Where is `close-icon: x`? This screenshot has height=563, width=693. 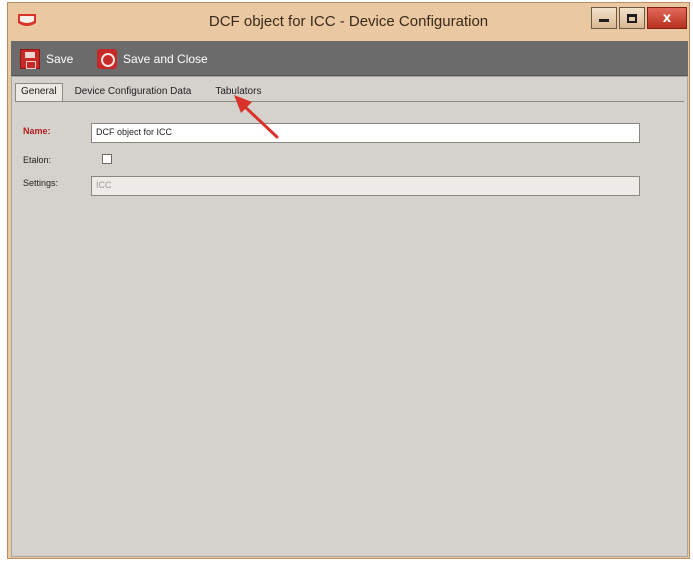 close-icon: x is located at coordinates (667, 18).